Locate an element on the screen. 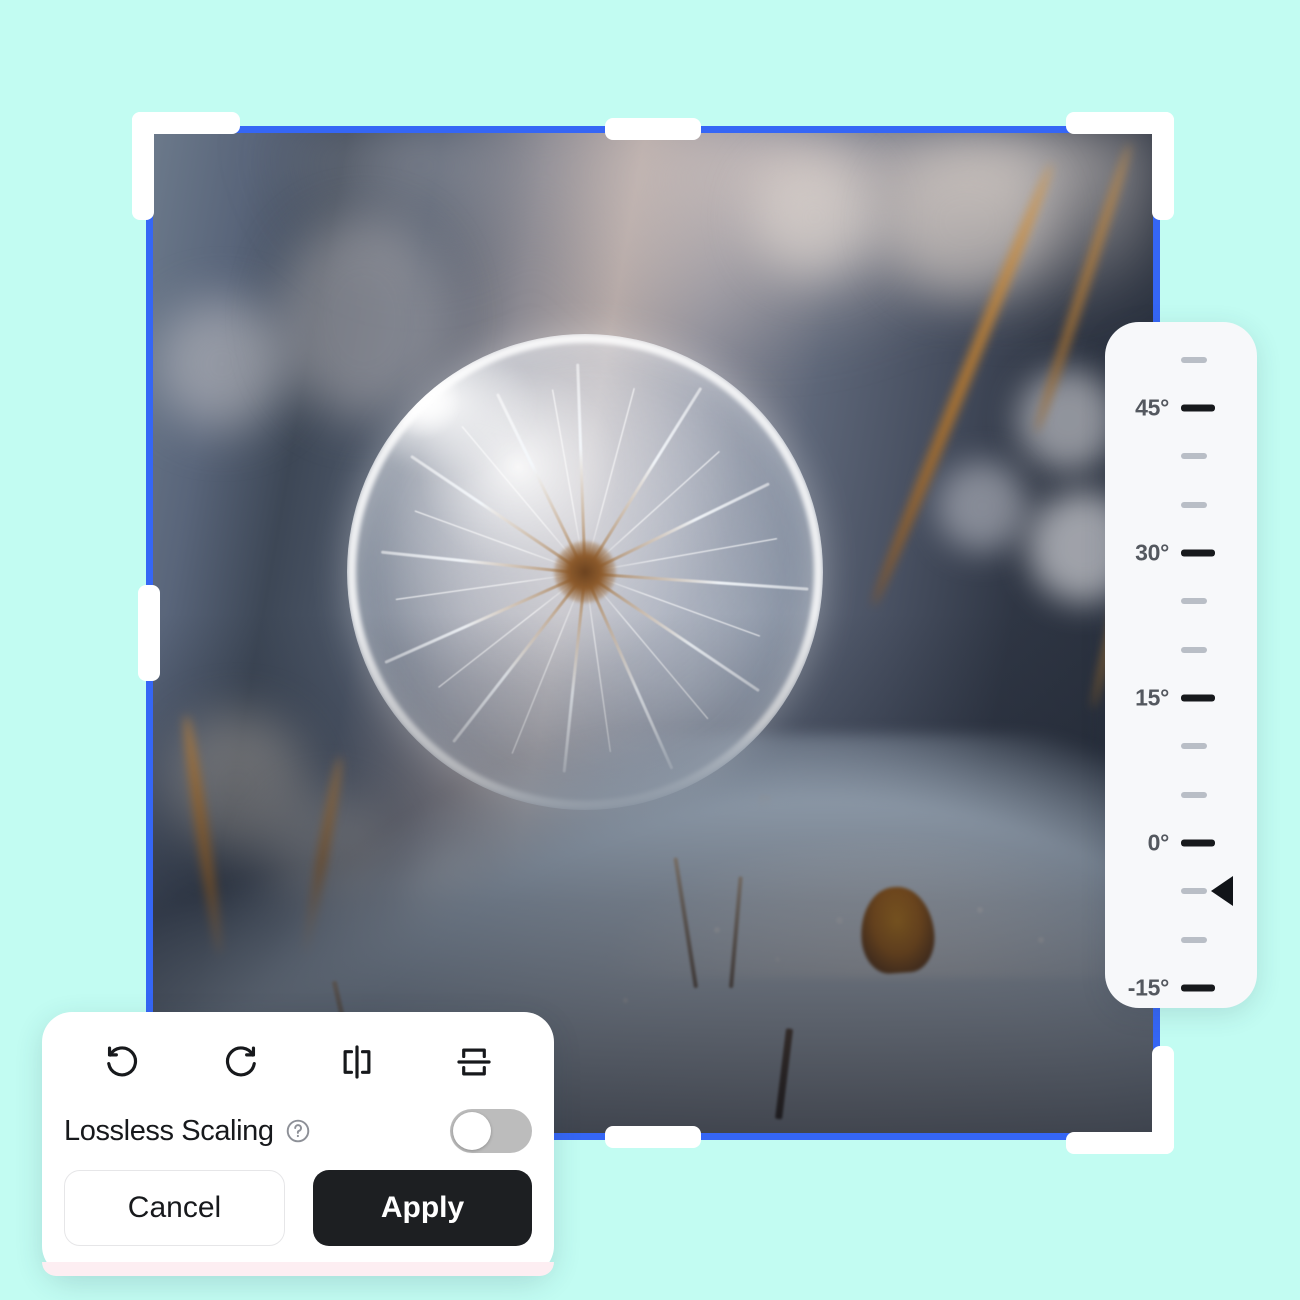 This screenshot has width=1300, height=1300. ruler-label: -15° is located at coordinates (1148, 987).